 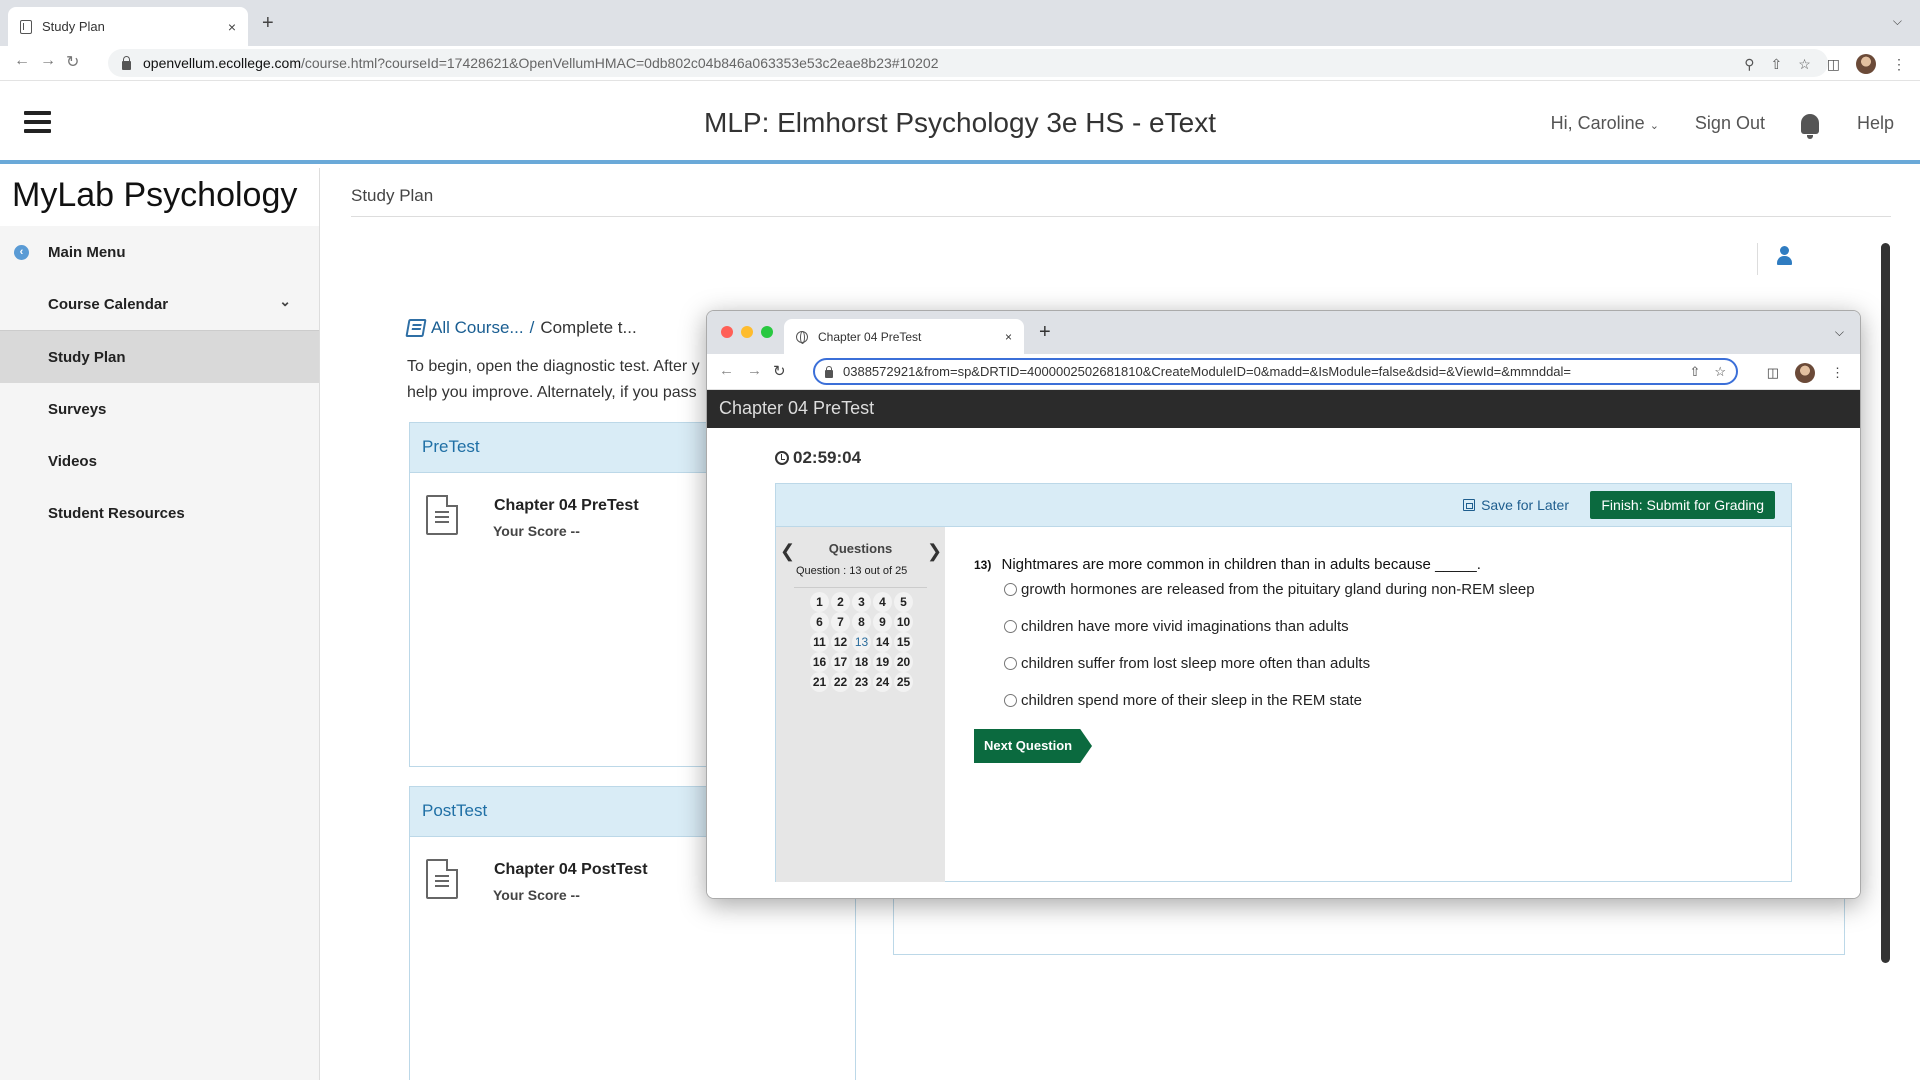 I want to click on question-number-link: 19, so click(x=882, y=662).